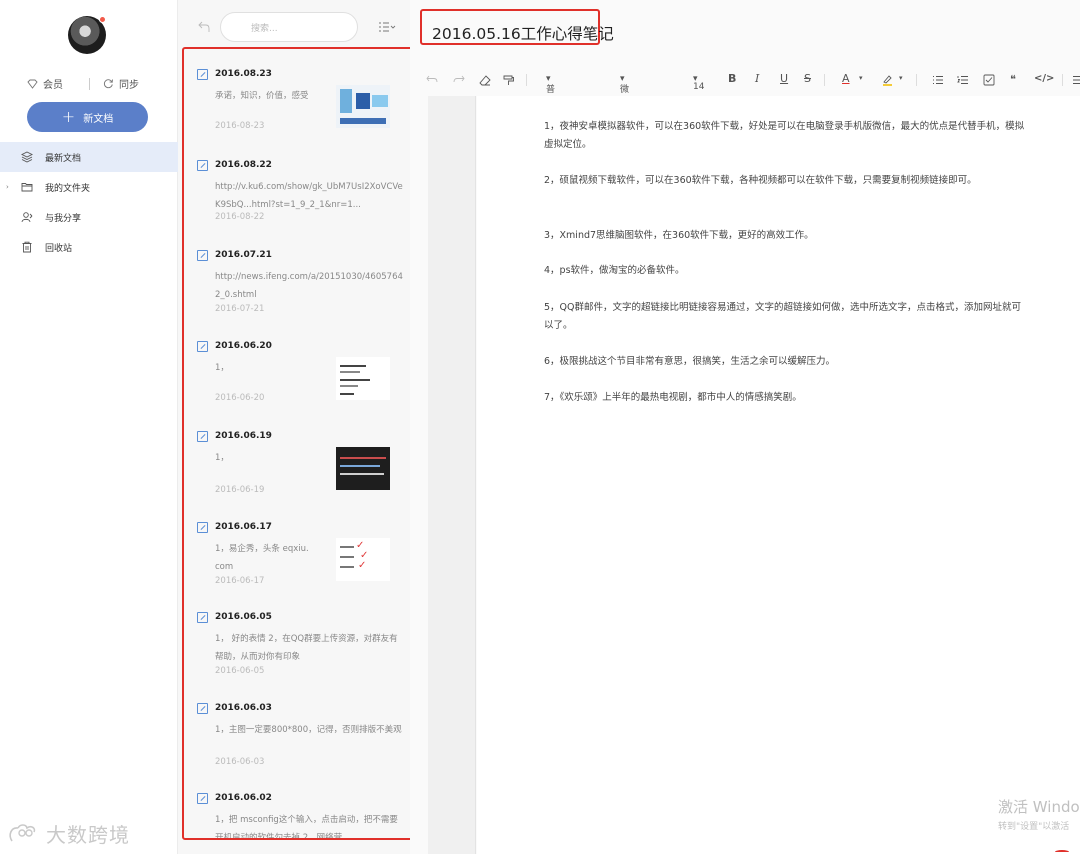 This screenshot has width=1080, height=854. I want to click on note-thumbnail: ✓ ✓ ✓, so click(363, 559).